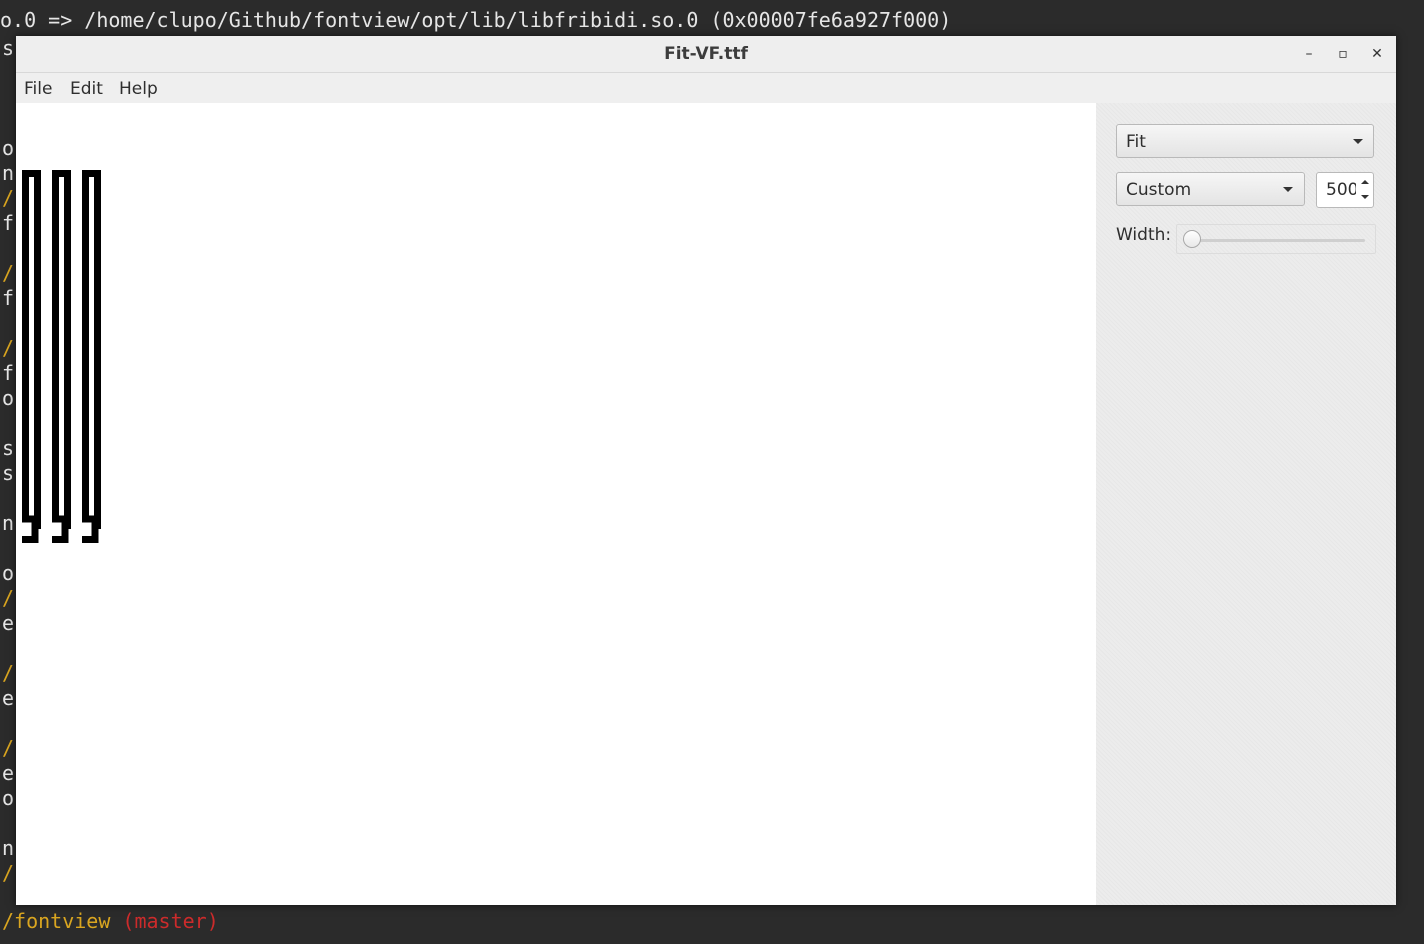  What do you see at coordinates (1365, 182) in the screenshot?
I see `spin-up-icon` at bounding box center [1365, 182].